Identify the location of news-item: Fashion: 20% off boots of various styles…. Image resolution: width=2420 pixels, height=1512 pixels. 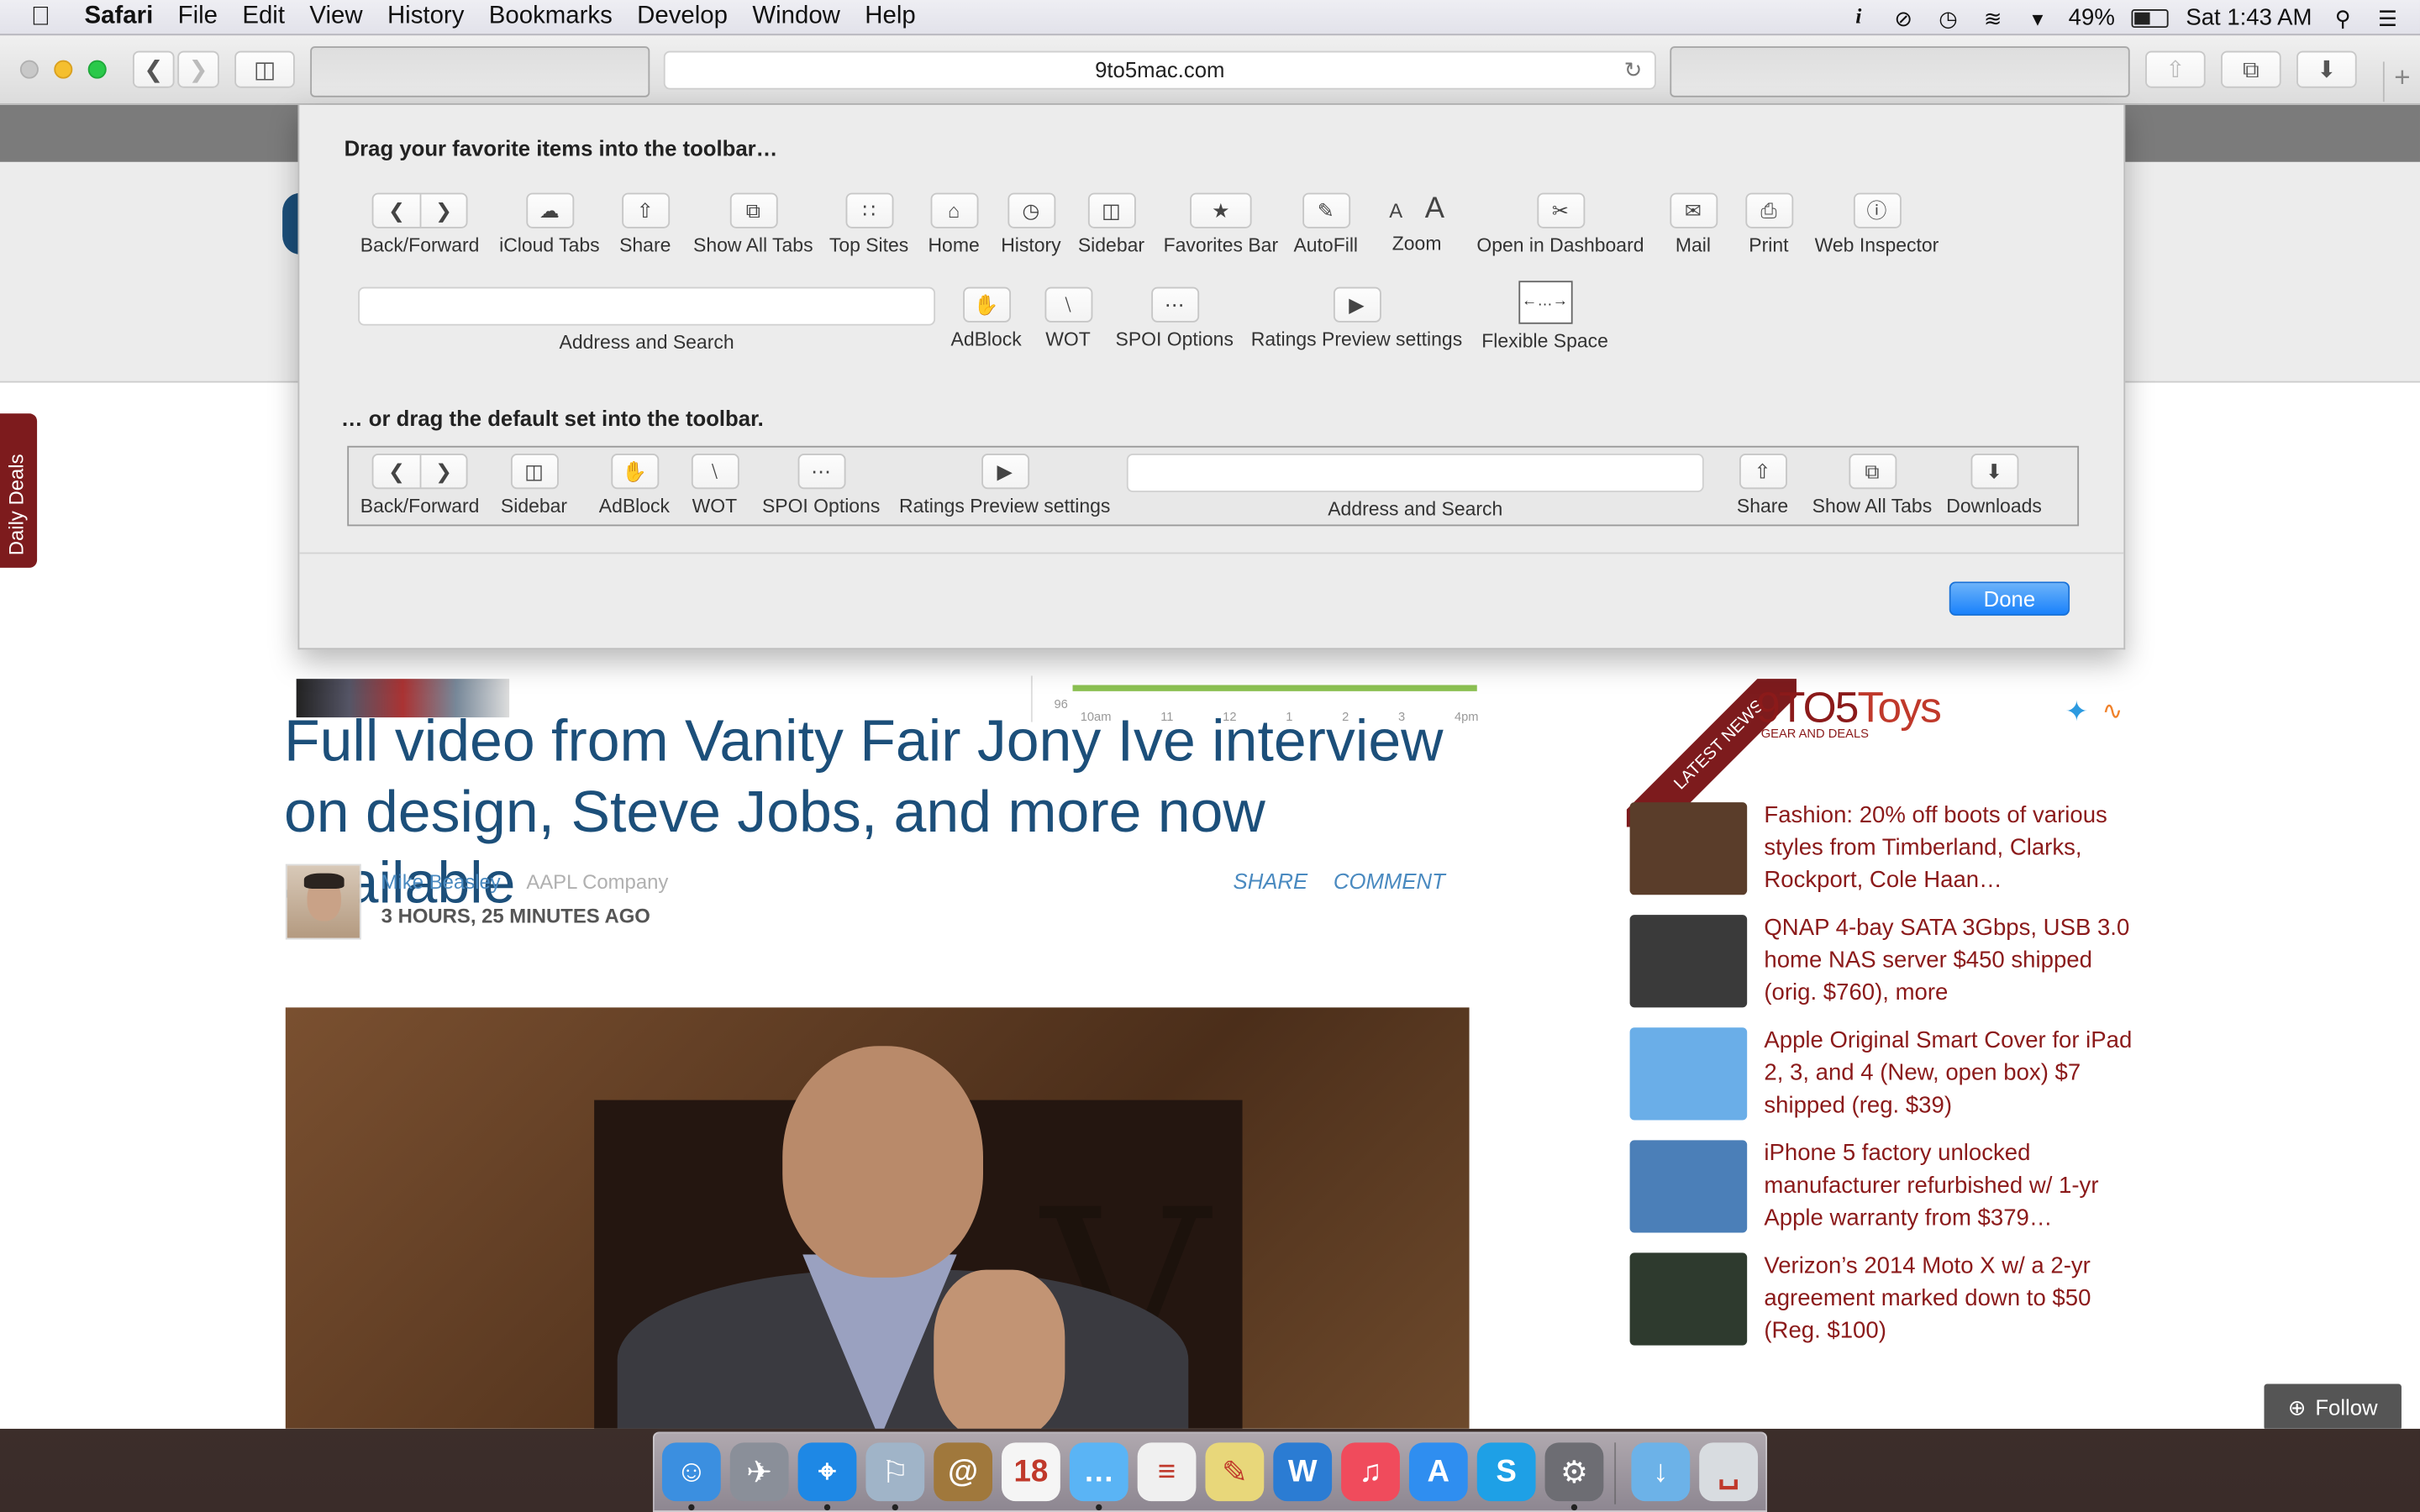
(1876, 849).